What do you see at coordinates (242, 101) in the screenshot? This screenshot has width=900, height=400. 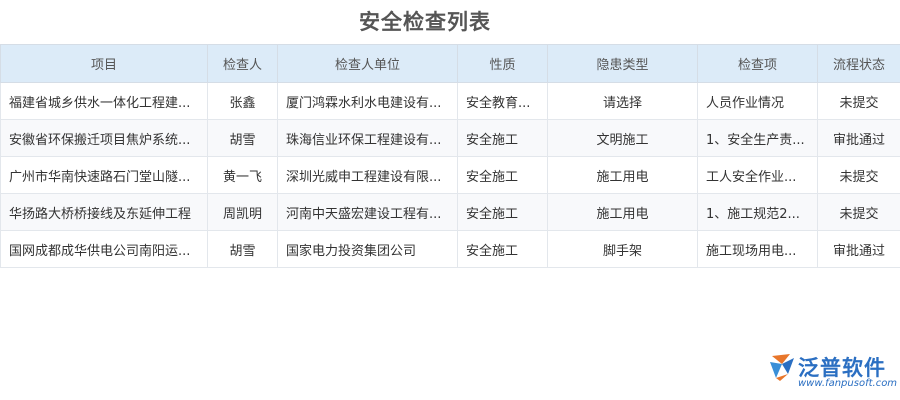 I see `inspector-cell: 张鑫` at bounding box center [242, 101].